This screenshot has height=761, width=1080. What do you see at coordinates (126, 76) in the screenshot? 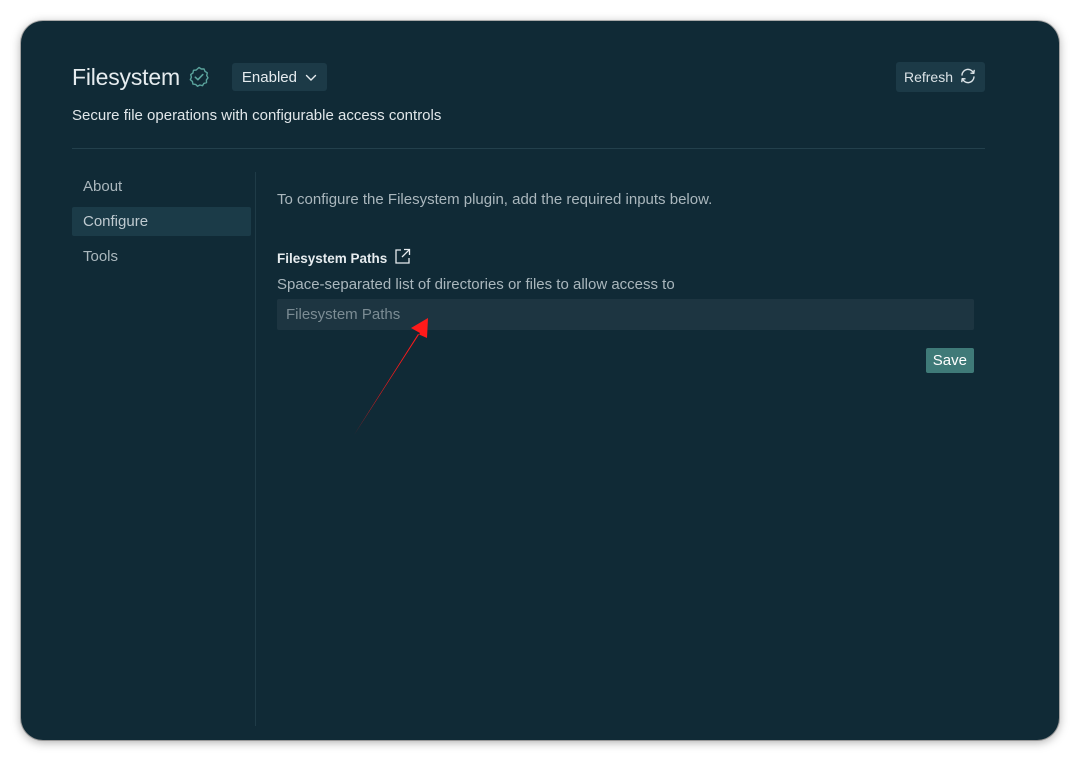
I see `plugin-title: Filesystem` at bounding box center [126, 76].